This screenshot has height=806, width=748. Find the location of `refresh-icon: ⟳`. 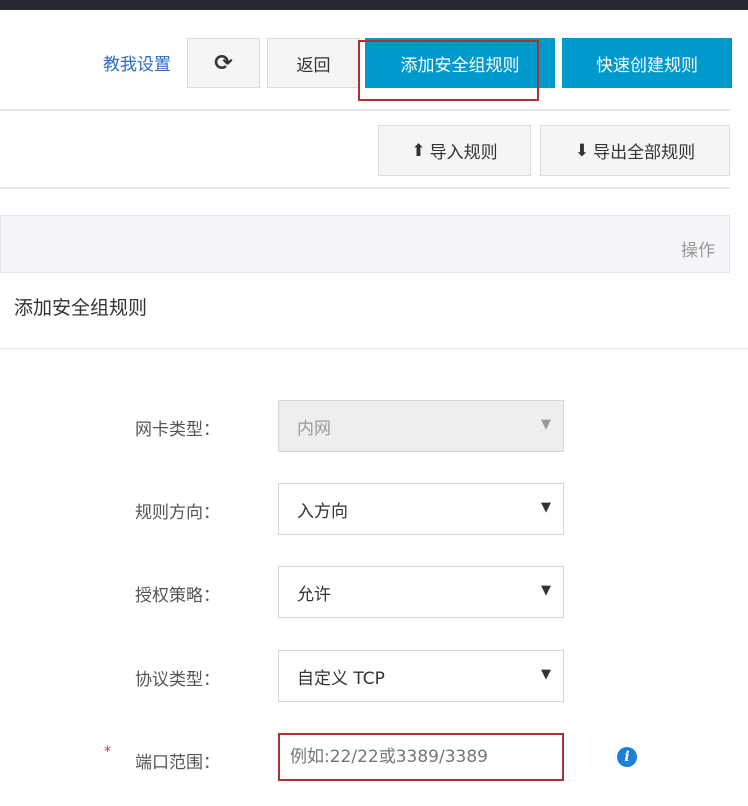

refresh-icon: ⟳ is located at coordinates (223, 63).